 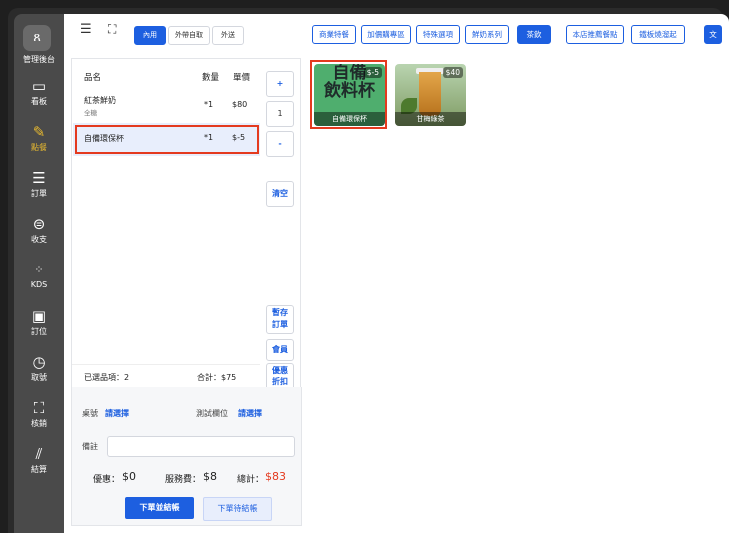 What do you see at coordinates (237, 509) in the screenshot?
I see `pending-checkout-button: 下單待結帳` at bounding box center [237, 509].